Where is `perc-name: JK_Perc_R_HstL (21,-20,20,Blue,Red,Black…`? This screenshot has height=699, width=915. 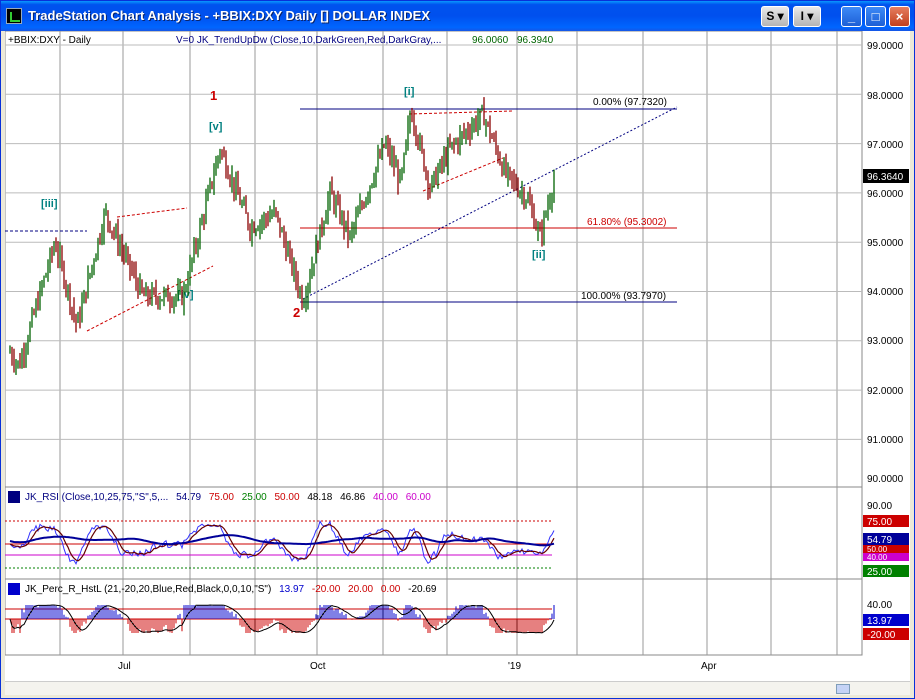
perc-name: JK_Perc_R_HstL (21,-20,20,Blue,Red,Black… is located at coordinates (148, 589).